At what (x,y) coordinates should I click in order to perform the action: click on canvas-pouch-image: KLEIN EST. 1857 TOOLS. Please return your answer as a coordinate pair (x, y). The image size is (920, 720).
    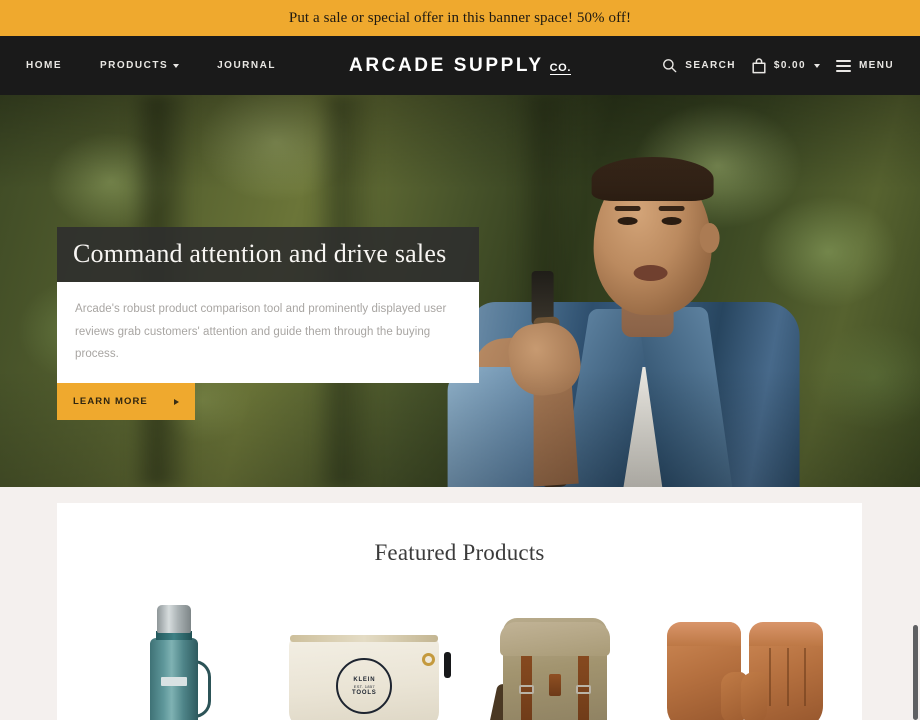
    Looking at the image, I should click on (364, 660).